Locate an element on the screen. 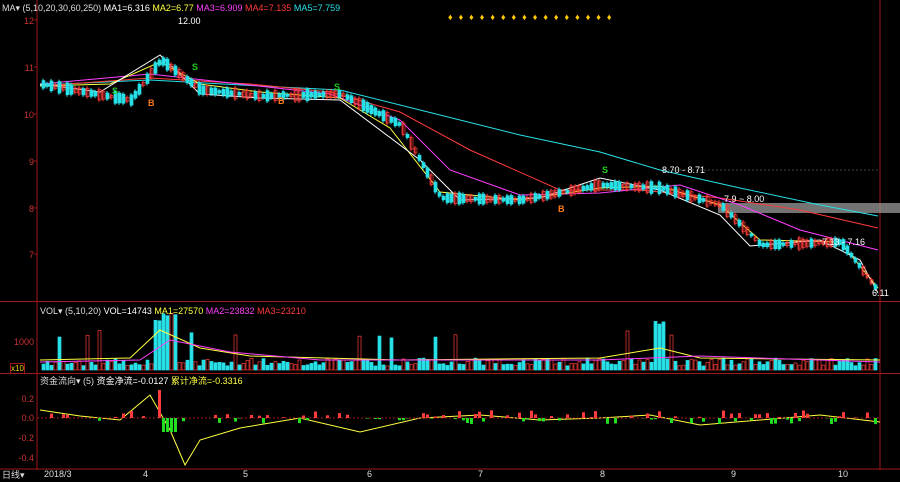  flow-y-tick: -0.4 is located at coordinates (26, 458).